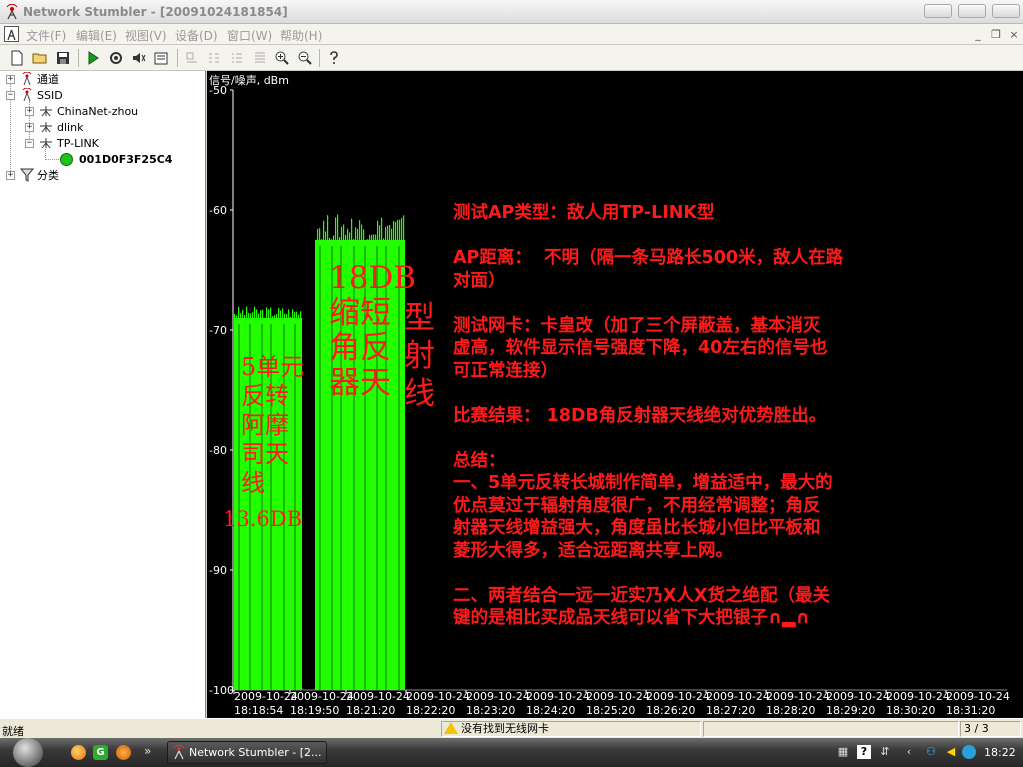  What do you see at coordinates (260, 58) in the screenshot?
I see `details-icon` at bounding box center [260, 58].